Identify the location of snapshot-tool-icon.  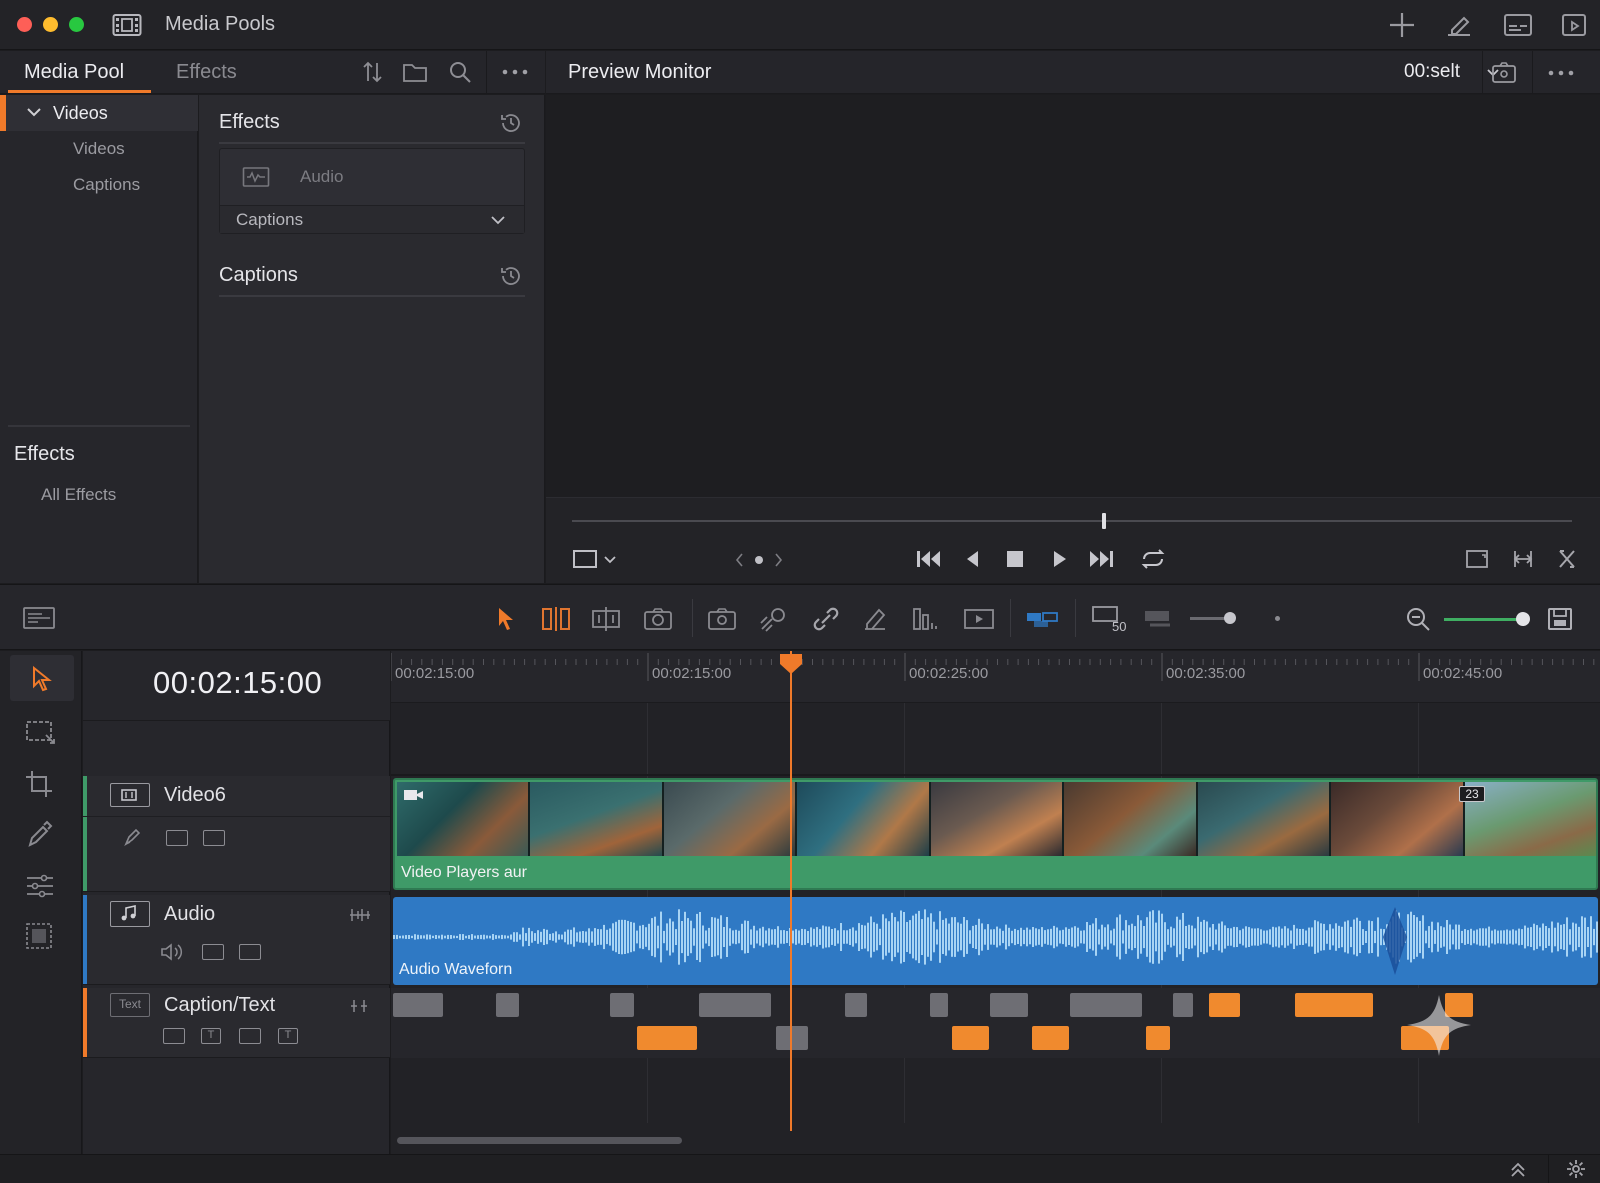
(722, 619).